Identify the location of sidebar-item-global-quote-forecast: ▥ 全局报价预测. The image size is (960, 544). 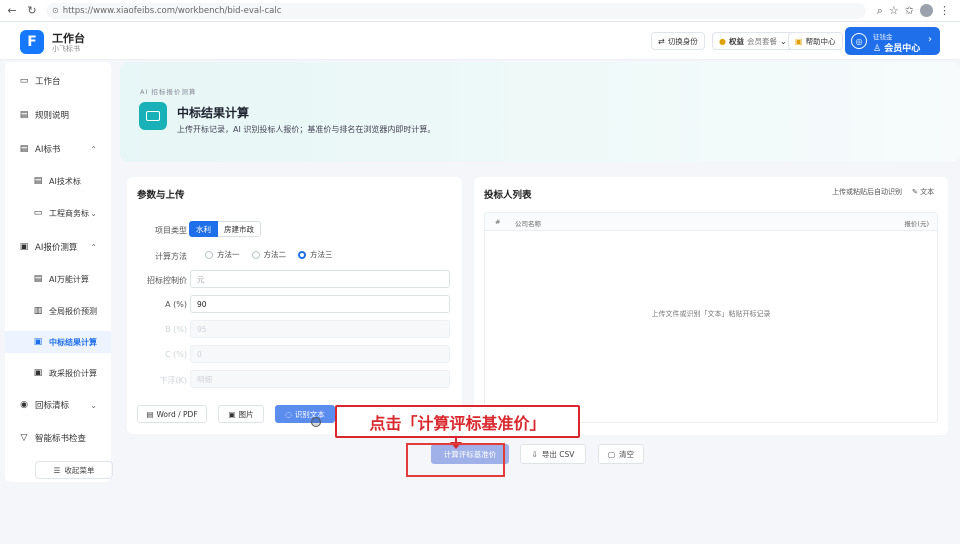
(58, 311).